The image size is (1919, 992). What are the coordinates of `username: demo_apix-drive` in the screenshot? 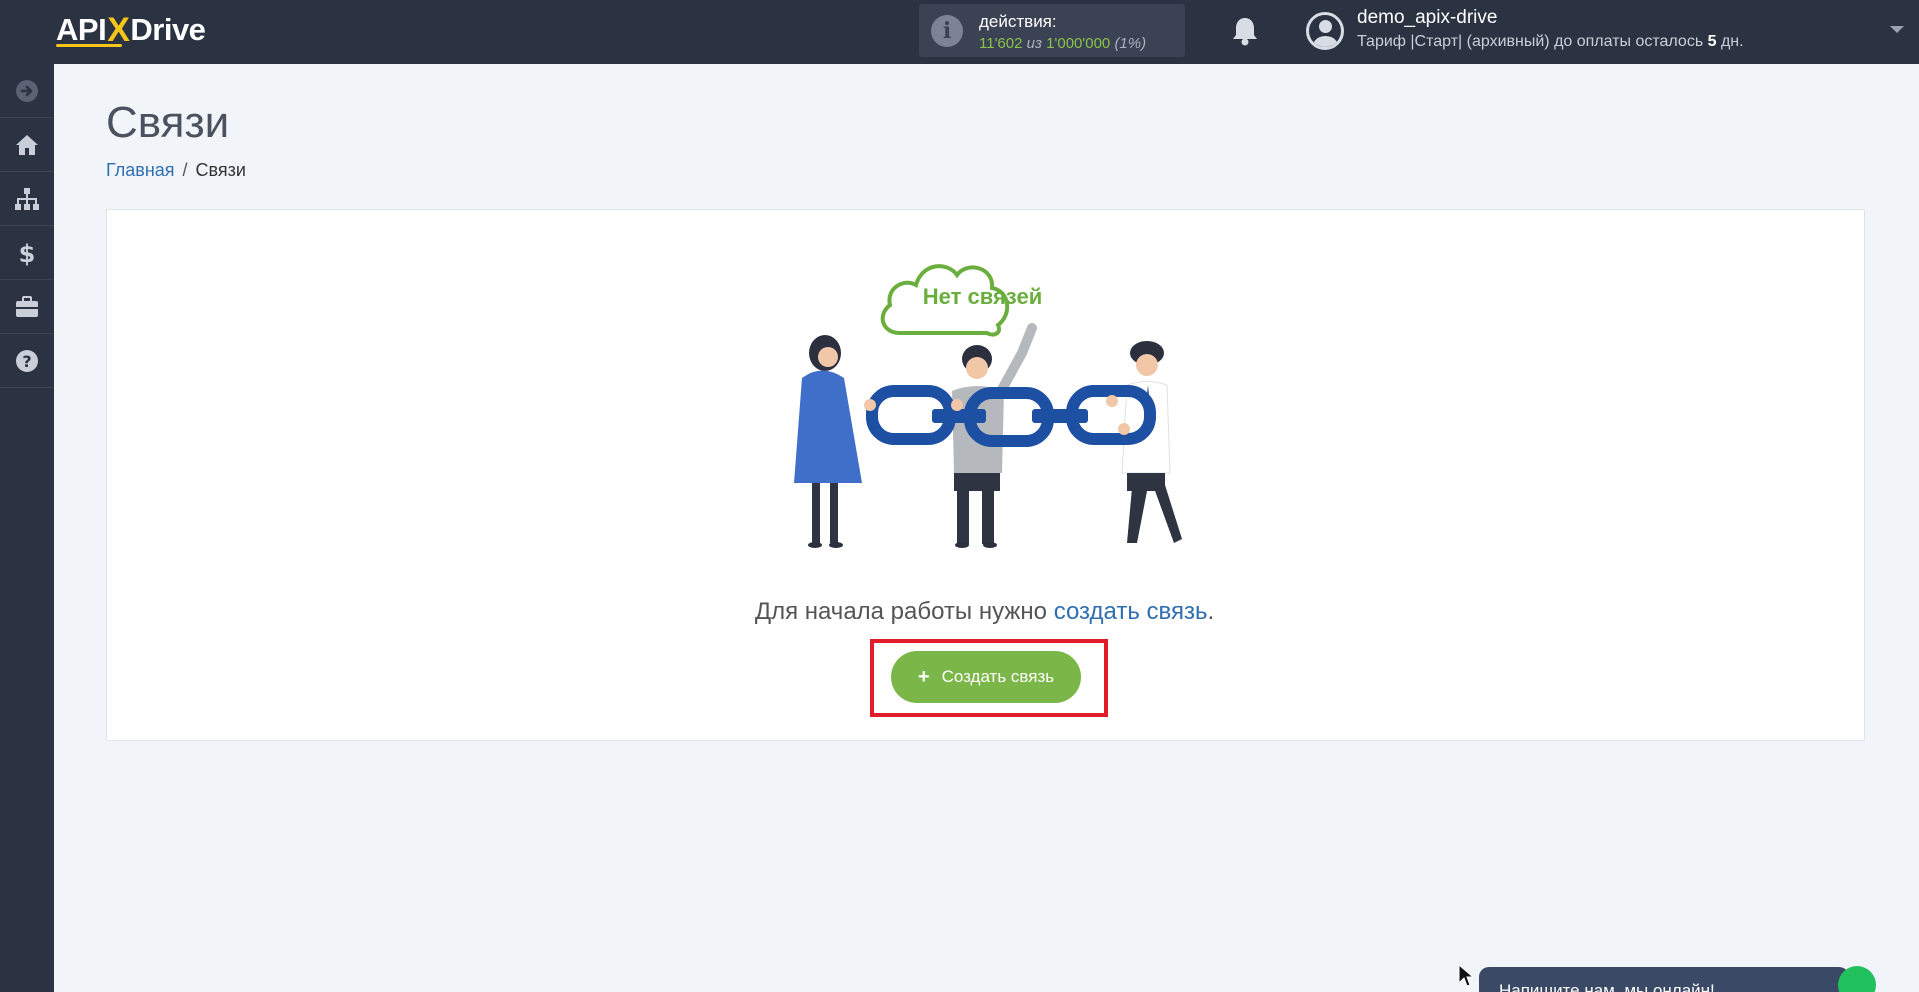 It's located at (1427, 18).